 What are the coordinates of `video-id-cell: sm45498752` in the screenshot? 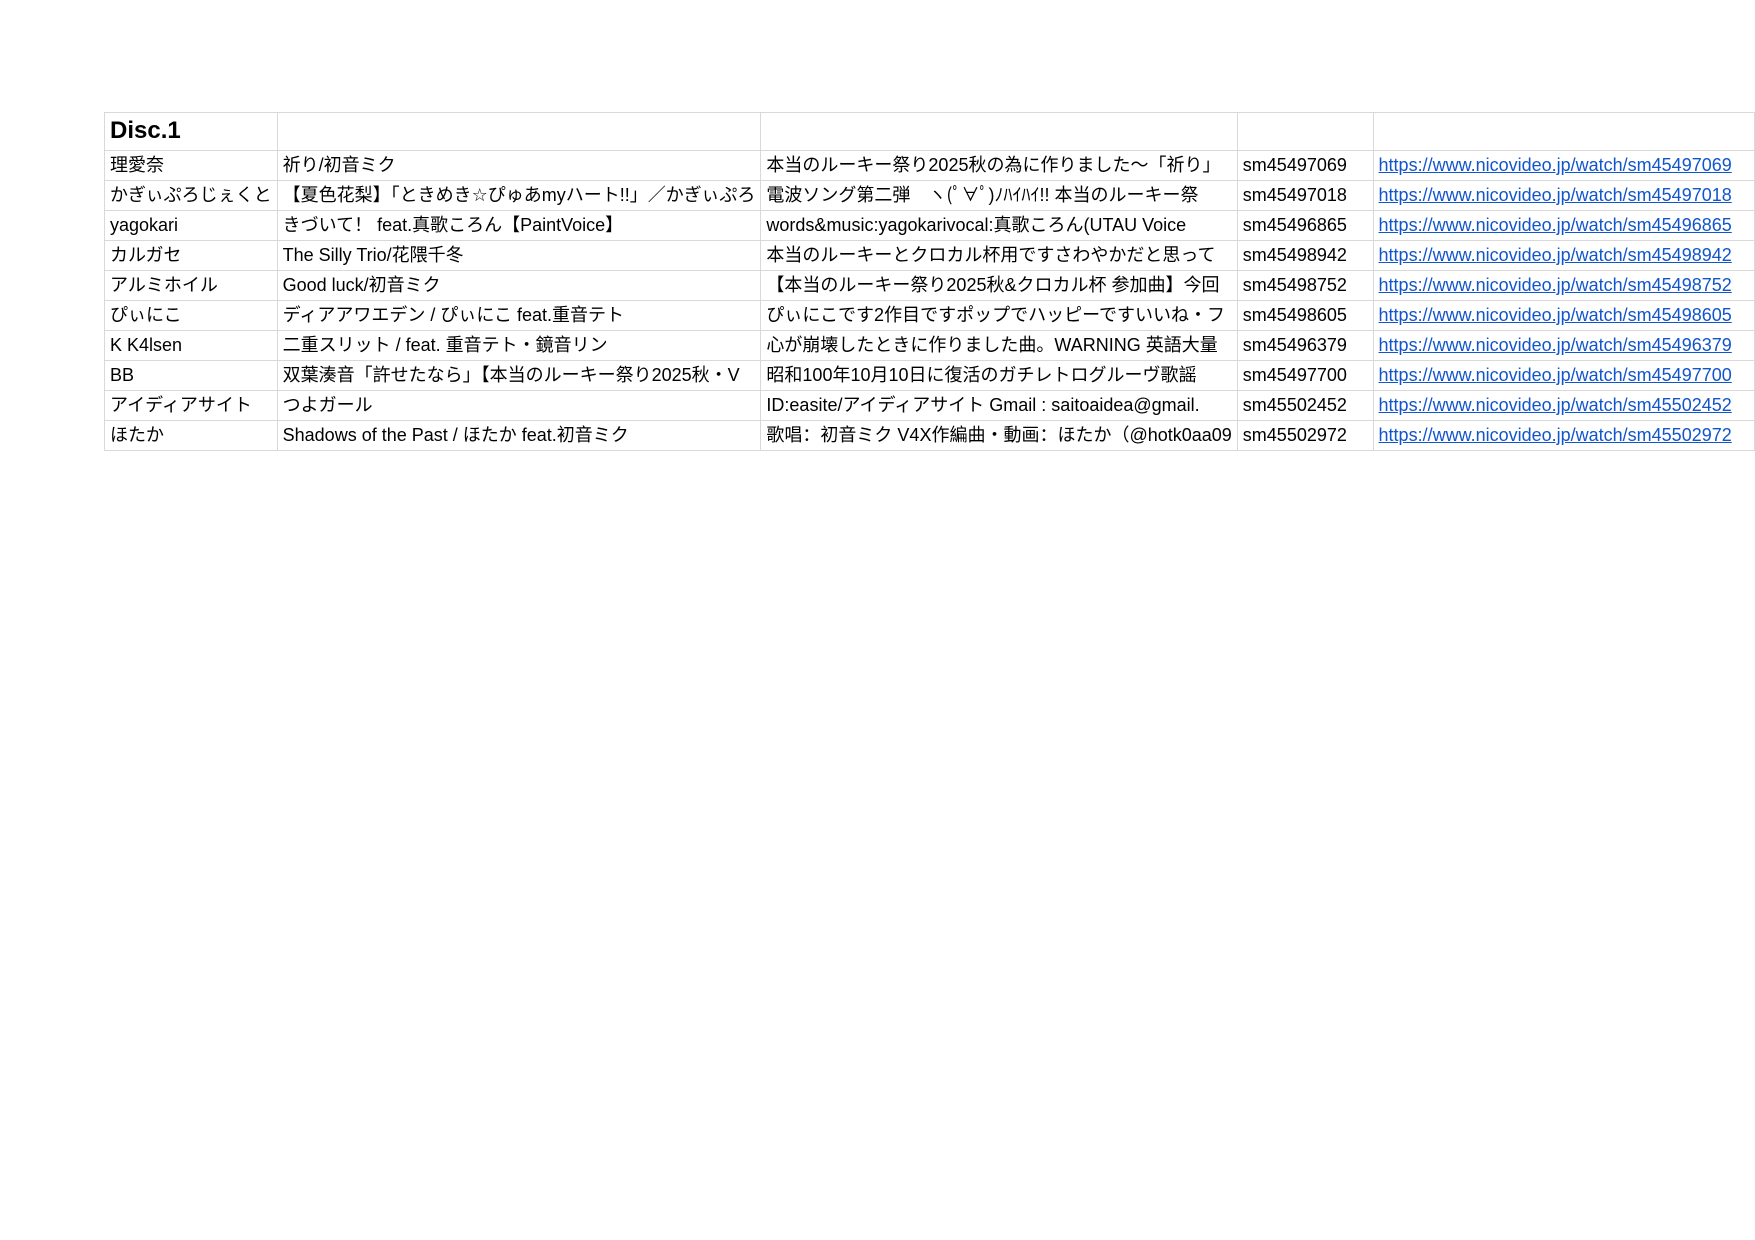 It's located at (1305, 285).